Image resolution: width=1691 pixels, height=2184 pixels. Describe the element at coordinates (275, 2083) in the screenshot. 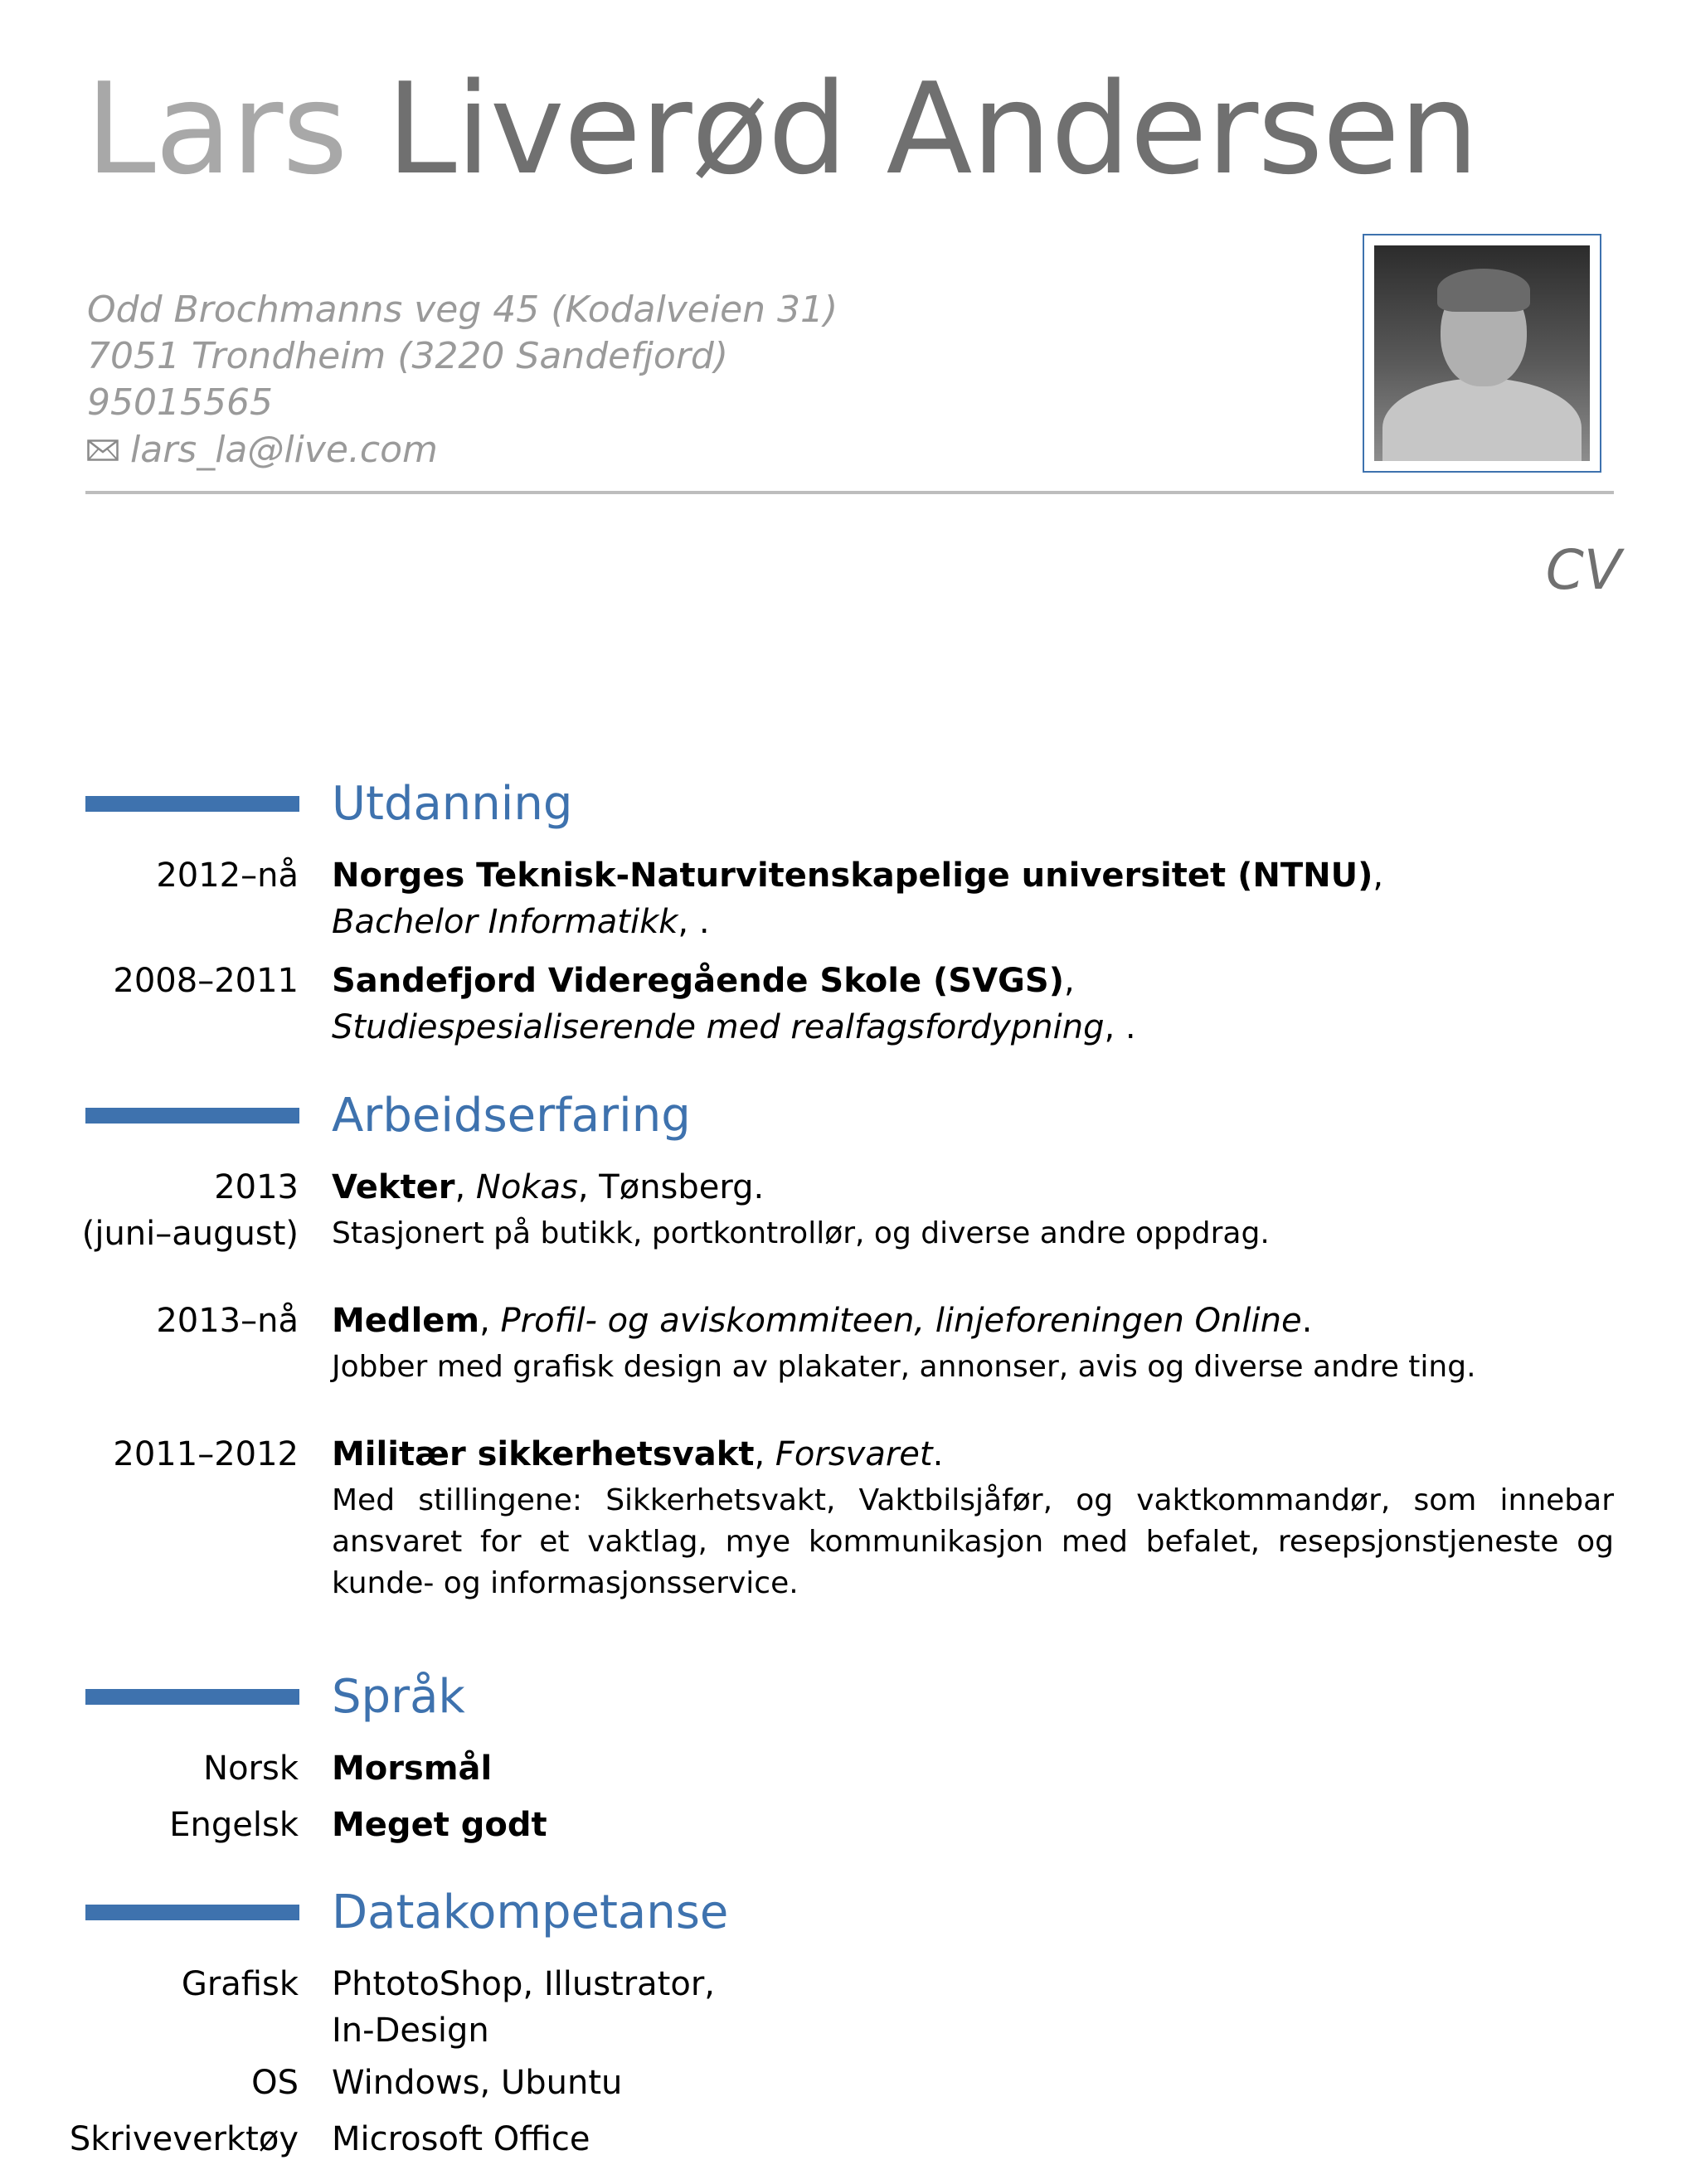

I see `skill-category: OS` at that location.